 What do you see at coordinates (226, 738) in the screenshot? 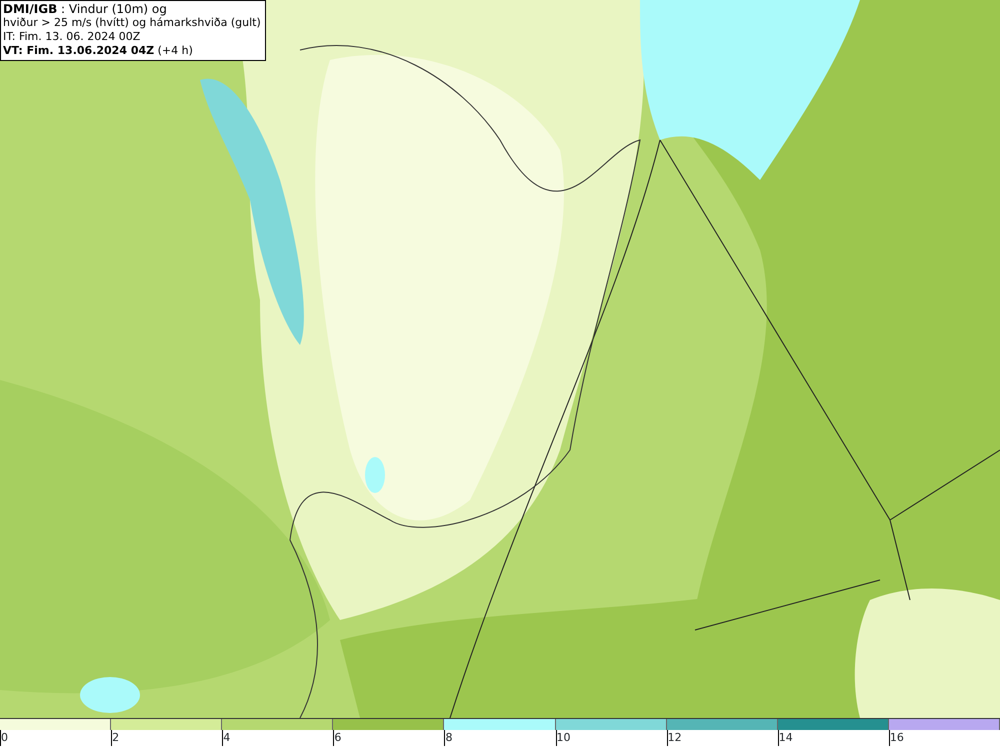
I see `scale-label: 4` at bounding box center [226, 738].